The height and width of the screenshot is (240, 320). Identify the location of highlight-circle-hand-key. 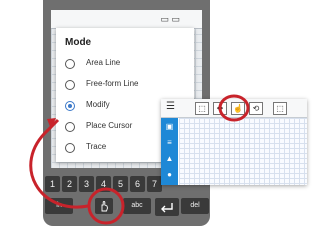
(106, 206).